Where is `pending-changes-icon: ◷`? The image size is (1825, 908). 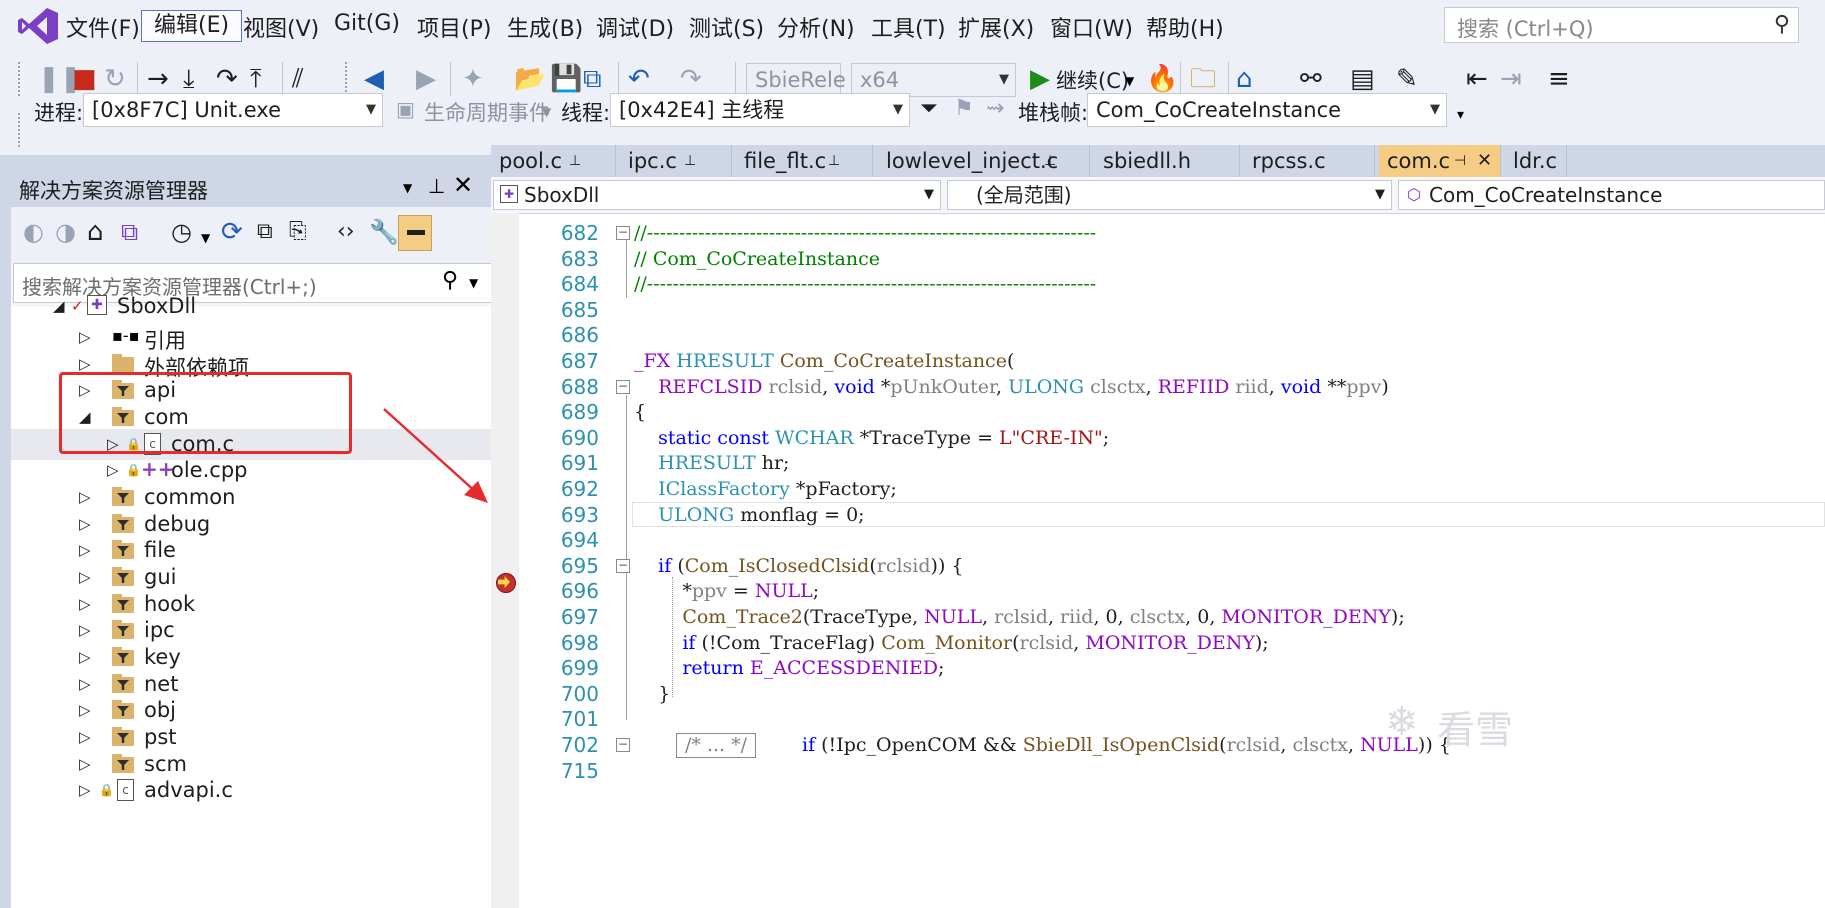
pending-changes-icon: ◷ is located at coordinates (181, 232).